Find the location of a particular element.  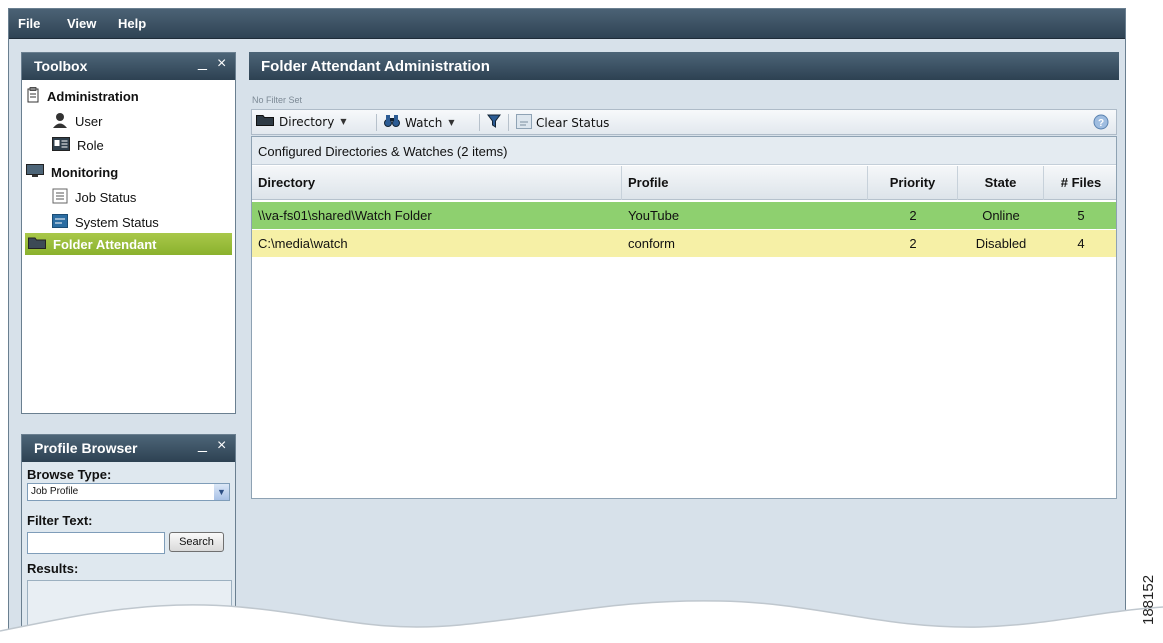

toolbox-item-administration: Administration is located at coordinates (128, 96).